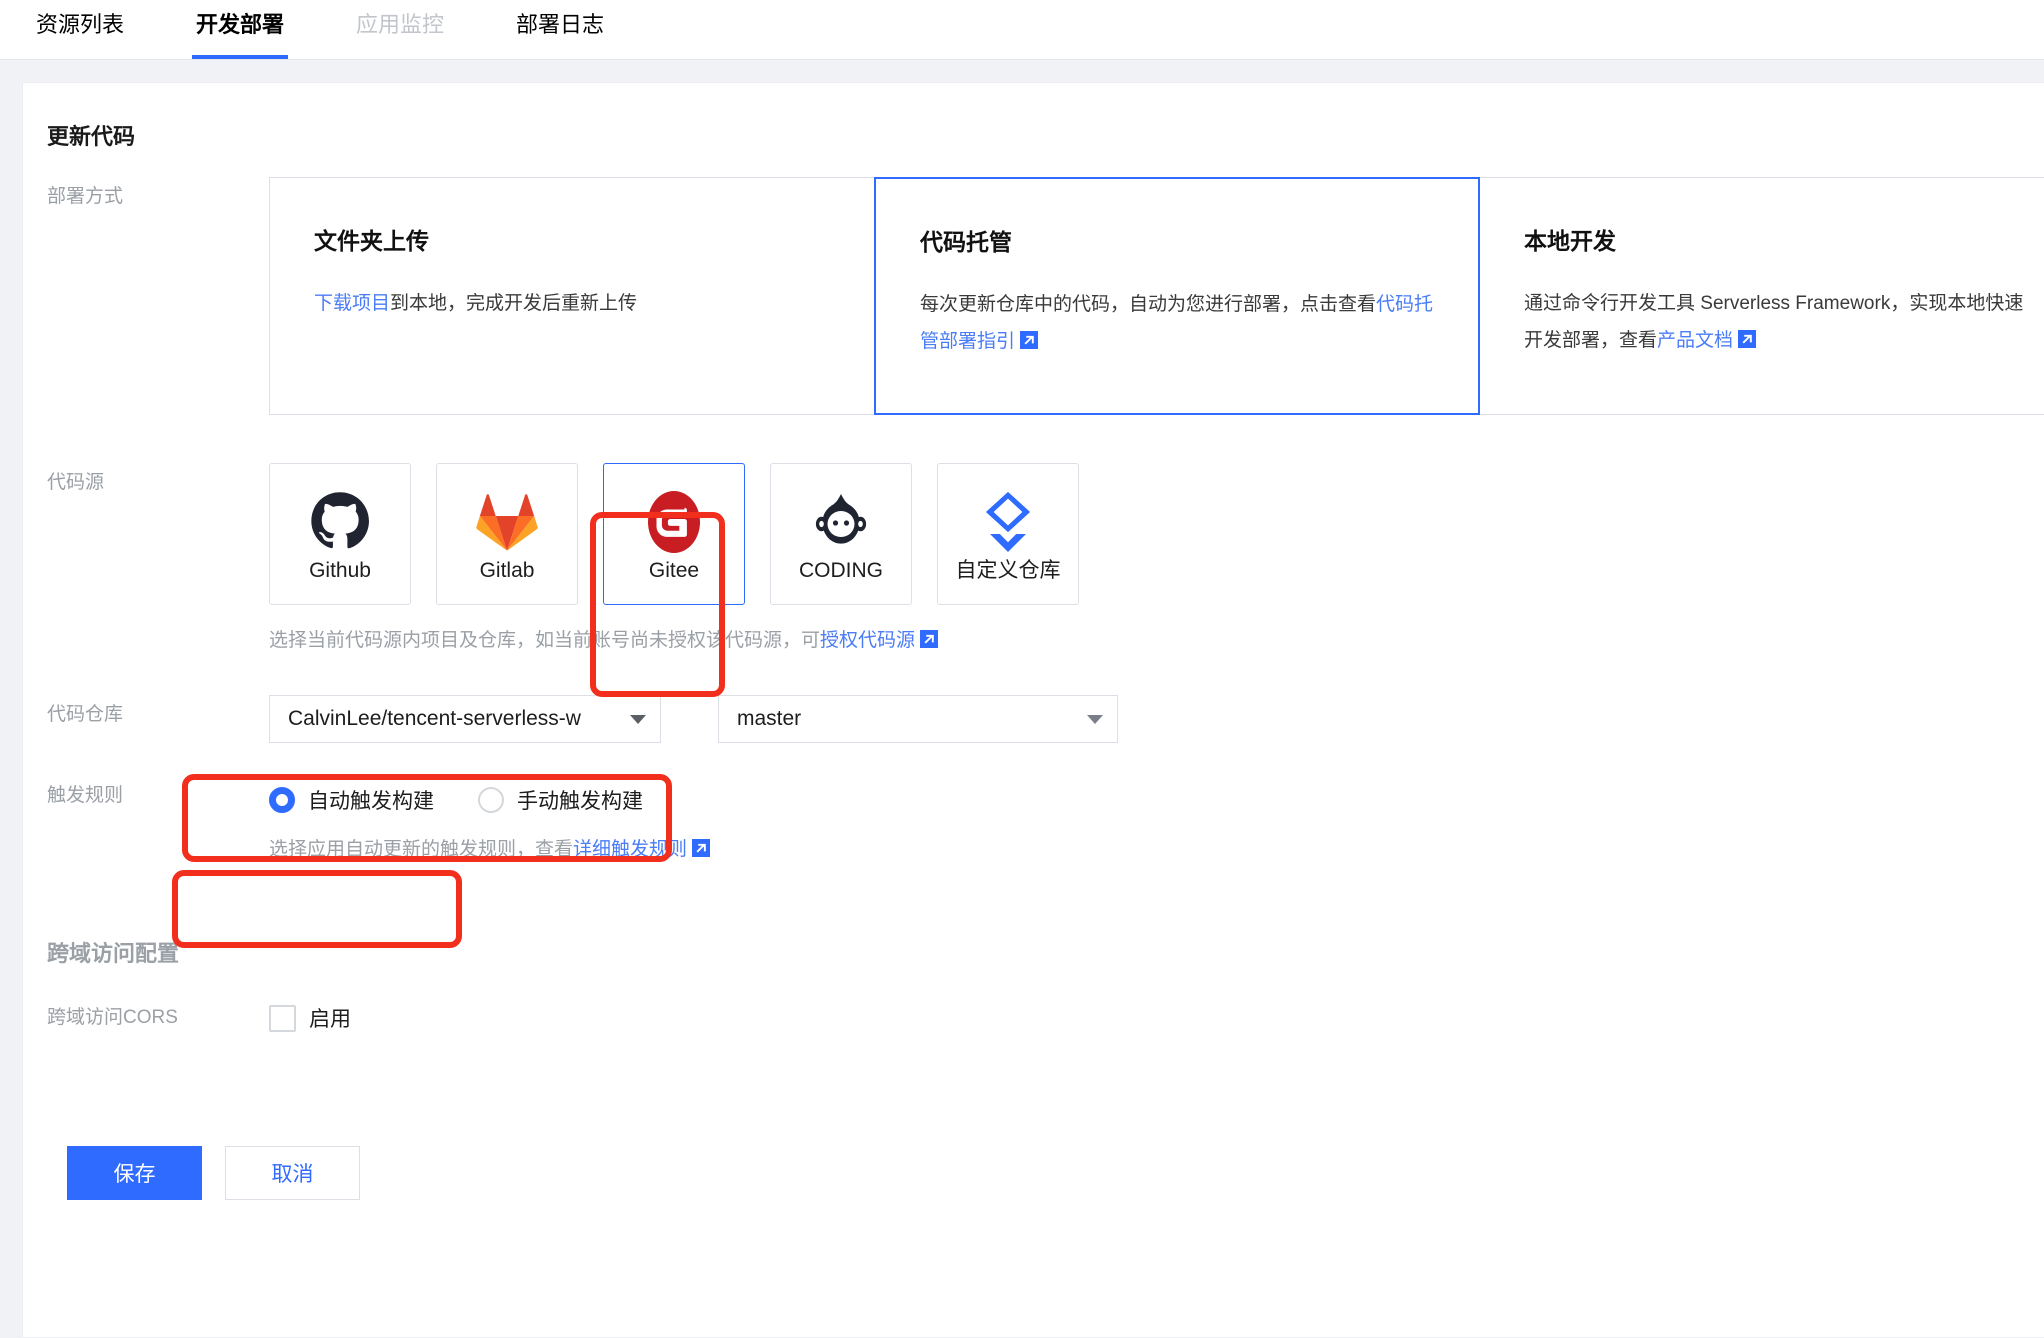 This screenshot has width=2044, height=1338. I want to click on cors-row: 跨域访问CORS 启用, so click(1033, 1018).